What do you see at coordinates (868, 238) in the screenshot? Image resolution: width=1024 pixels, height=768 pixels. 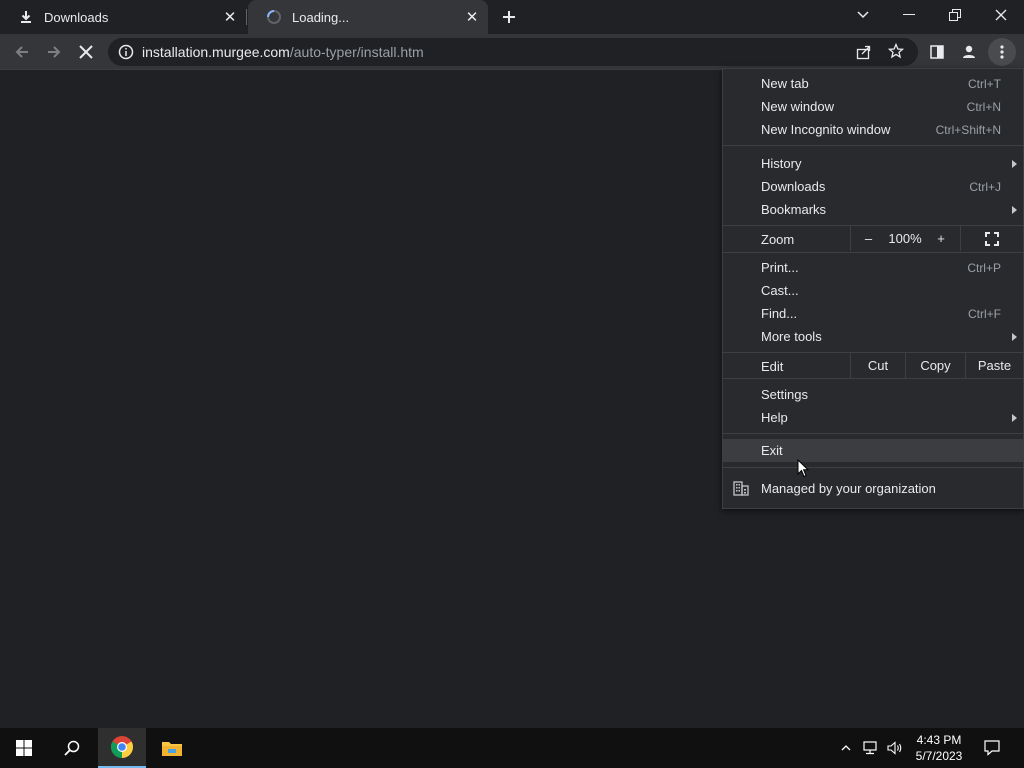 I see `zoom-out-button: –` at bounding box center [868, 238].